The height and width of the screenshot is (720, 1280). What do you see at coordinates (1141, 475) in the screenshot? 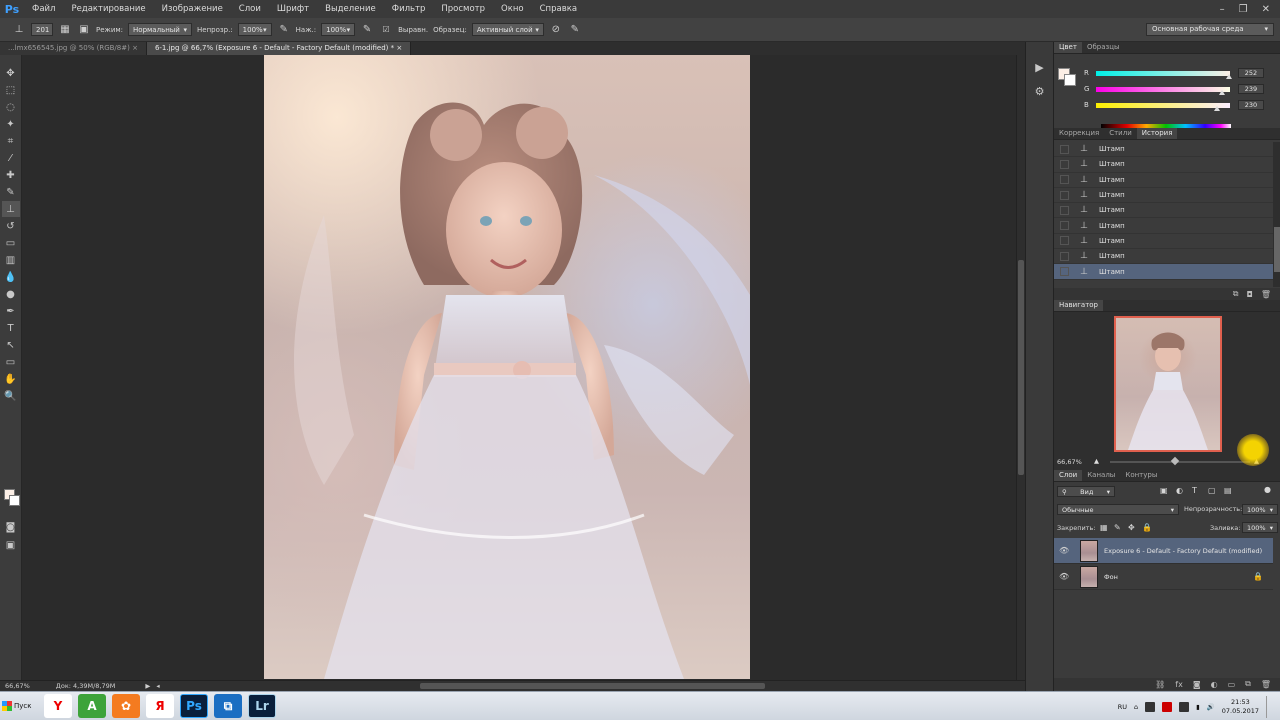
I see `tab-paths: Контуры` at bounding box center [1141, 475].